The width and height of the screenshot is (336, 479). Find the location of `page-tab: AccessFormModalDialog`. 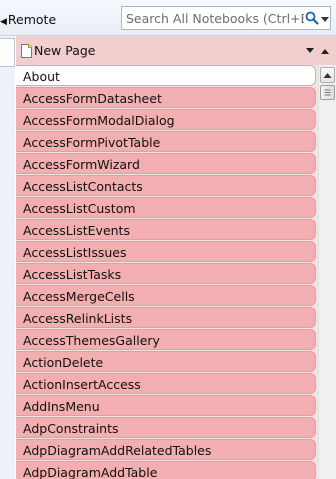

page-tab: AccessFormModalDialog is located at coordinates (166, 119).